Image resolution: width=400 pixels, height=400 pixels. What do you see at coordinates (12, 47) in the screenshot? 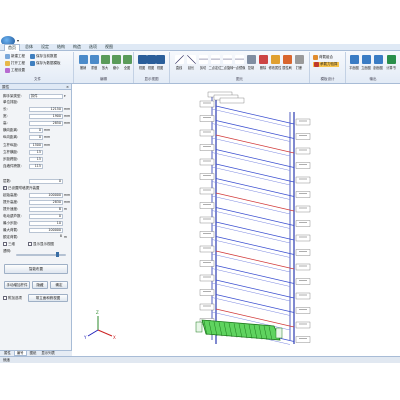
I see `tab-home: 首页` at bounding box center [12, 47].